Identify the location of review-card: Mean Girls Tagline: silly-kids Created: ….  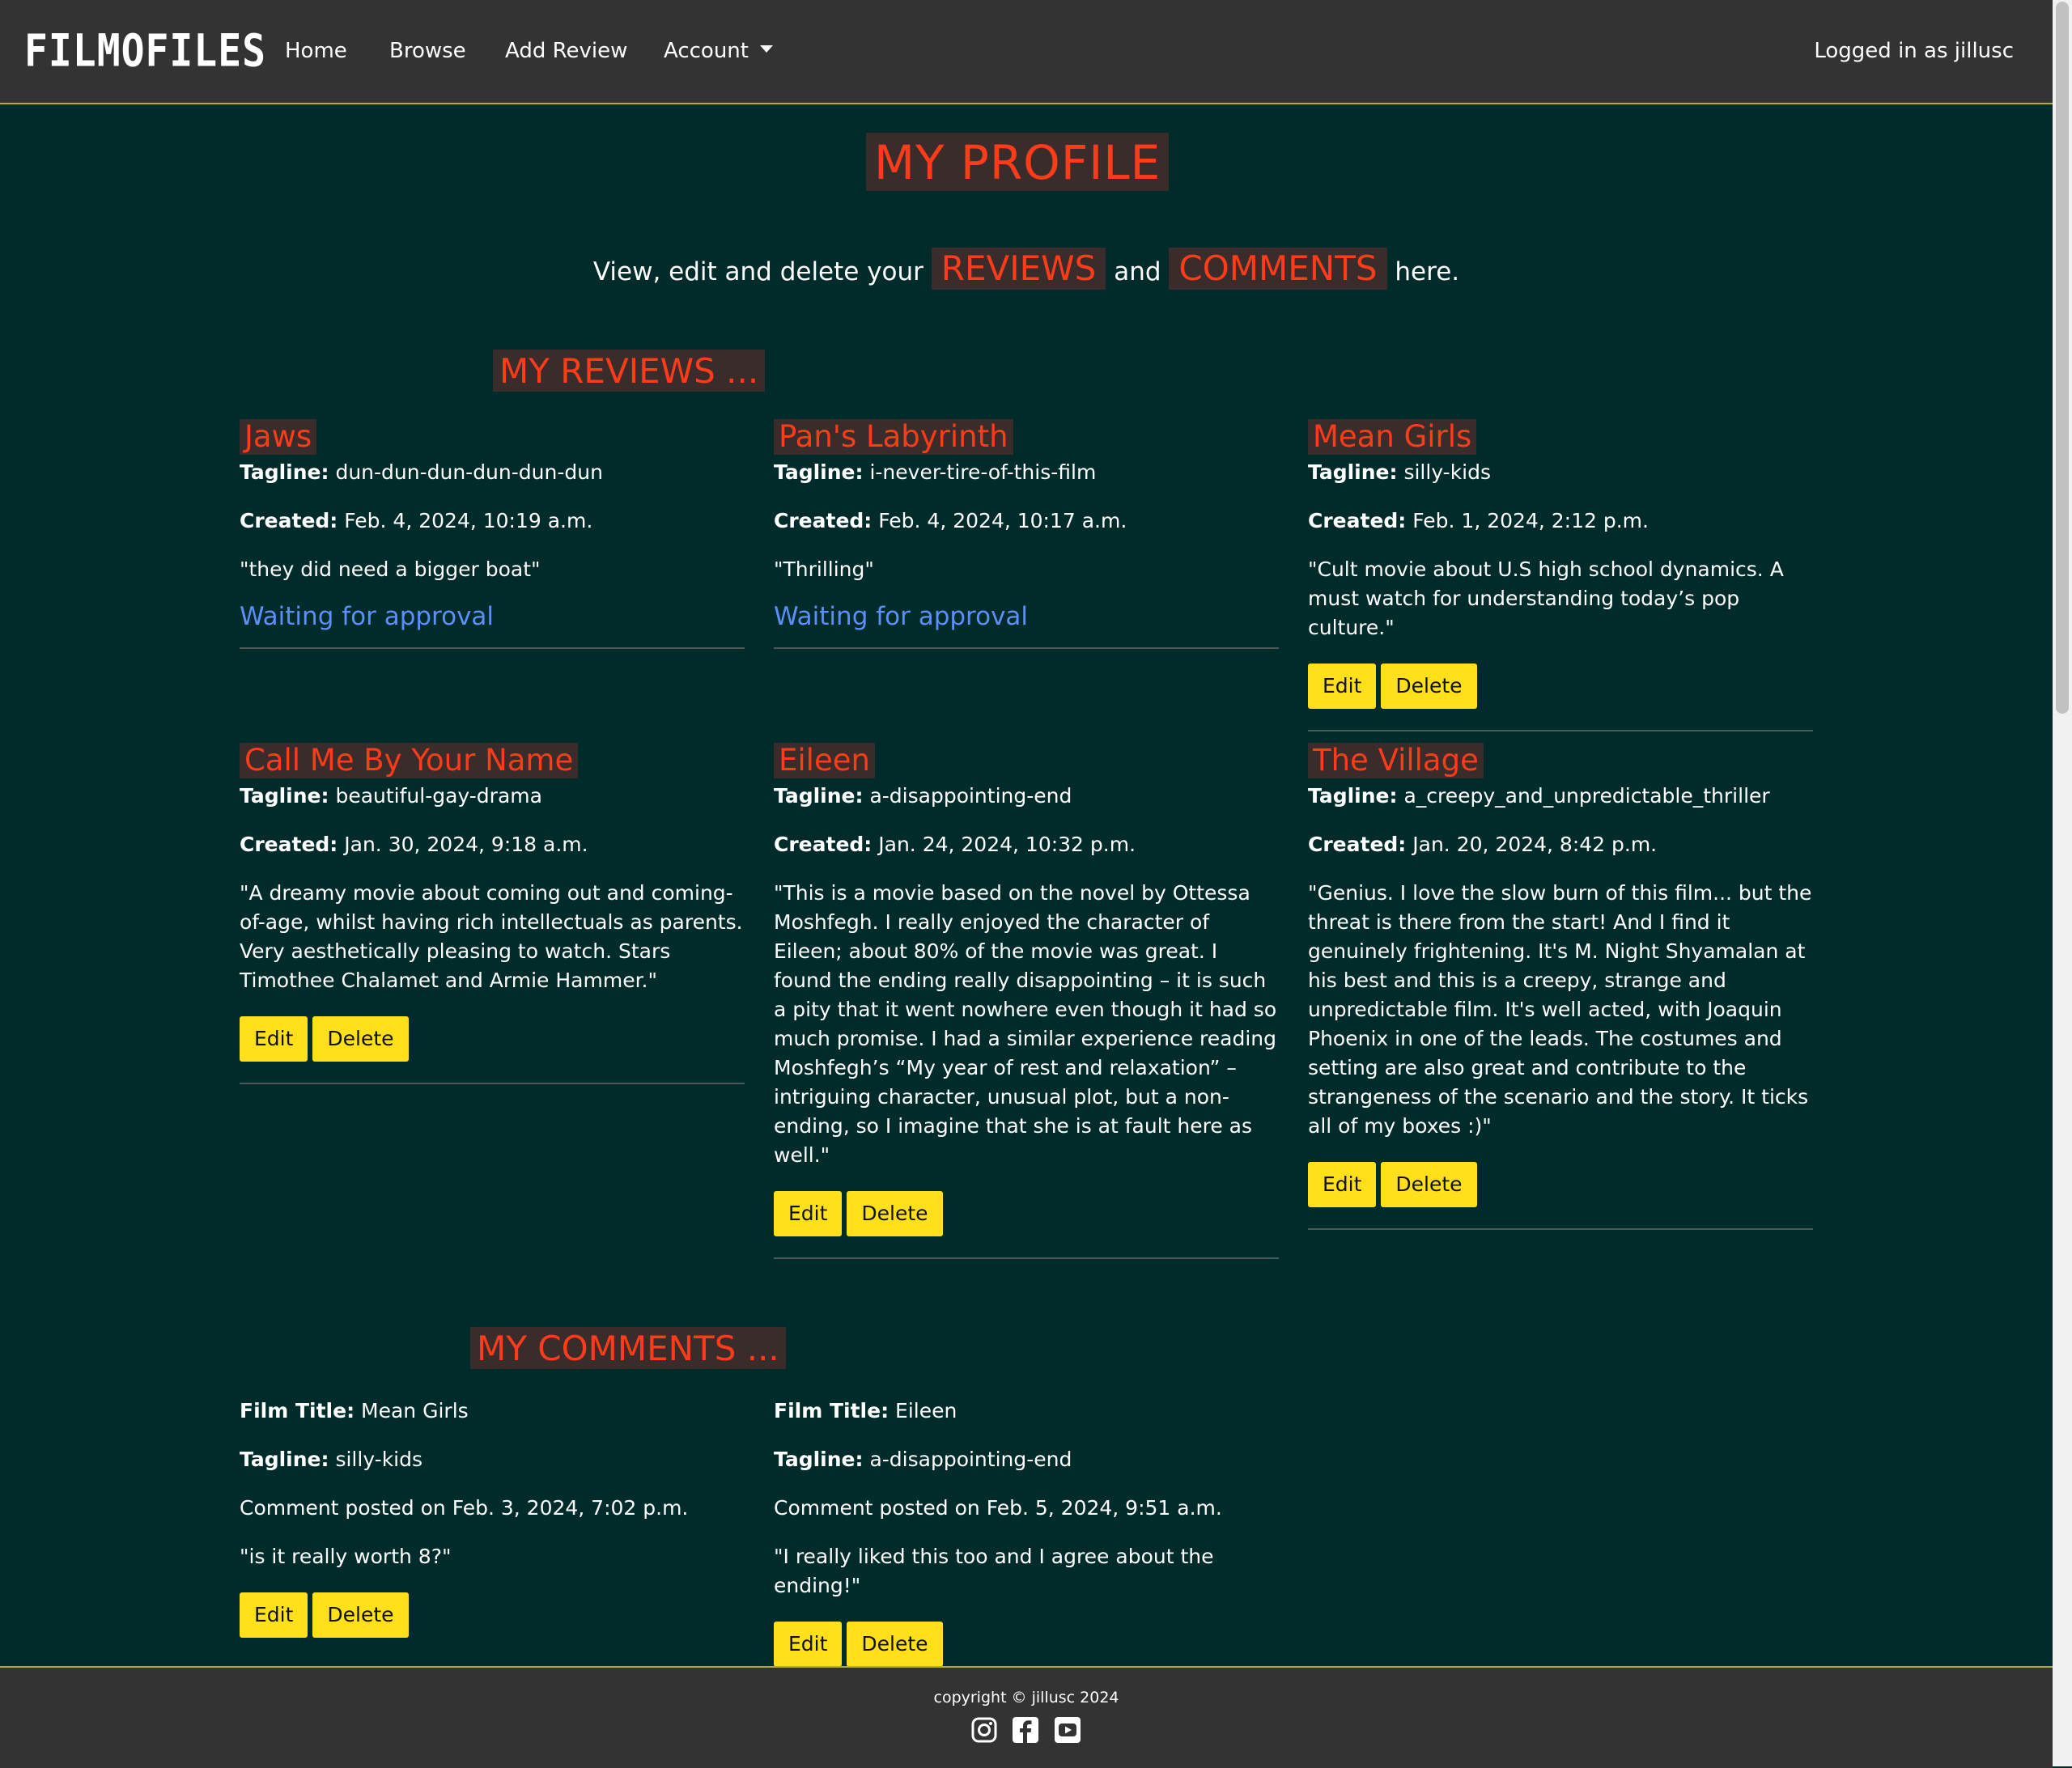
(1560, 575).